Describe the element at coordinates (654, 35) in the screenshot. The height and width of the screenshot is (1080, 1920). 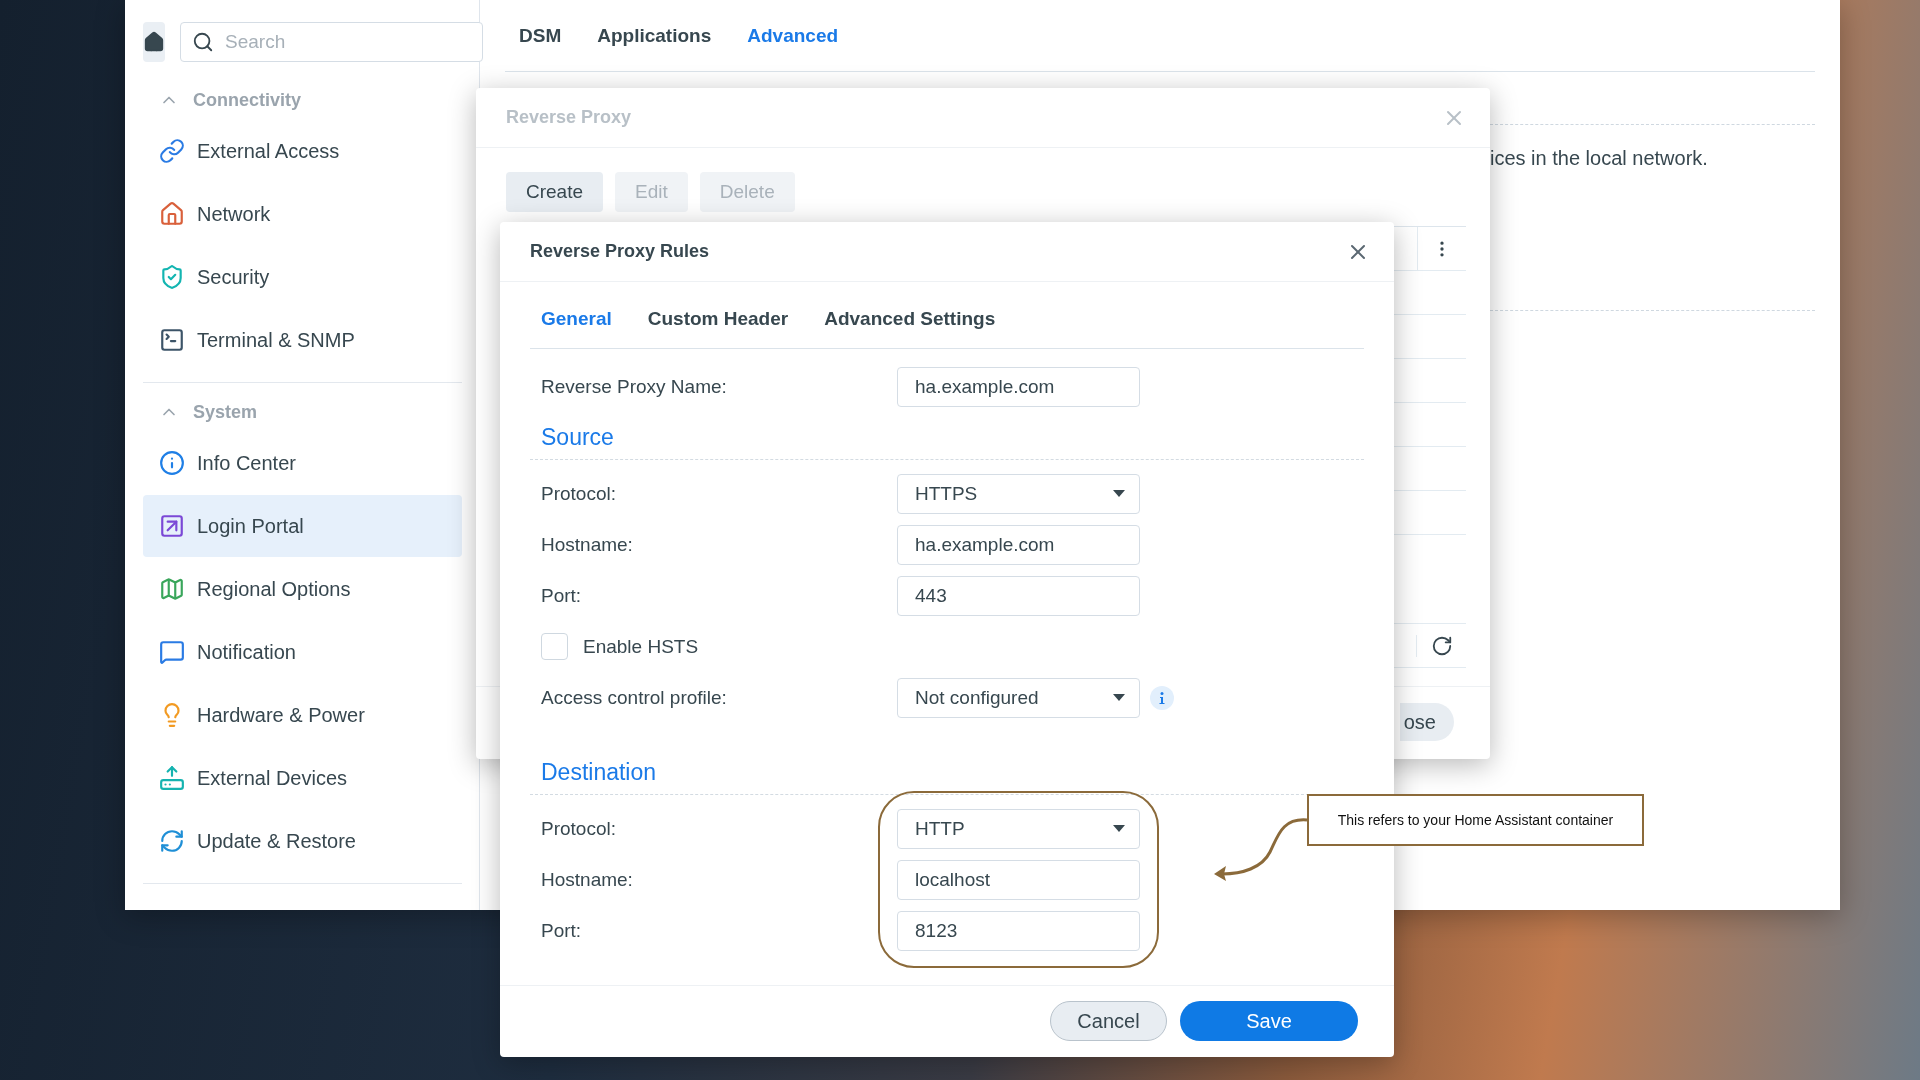
I see `tab: Applications` at that location.